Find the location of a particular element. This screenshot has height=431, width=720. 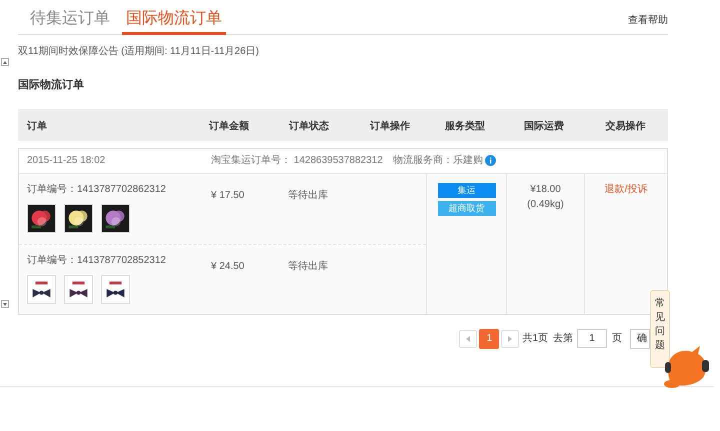

section-title: 国际物流订单 is located at coordinates (51, 85).